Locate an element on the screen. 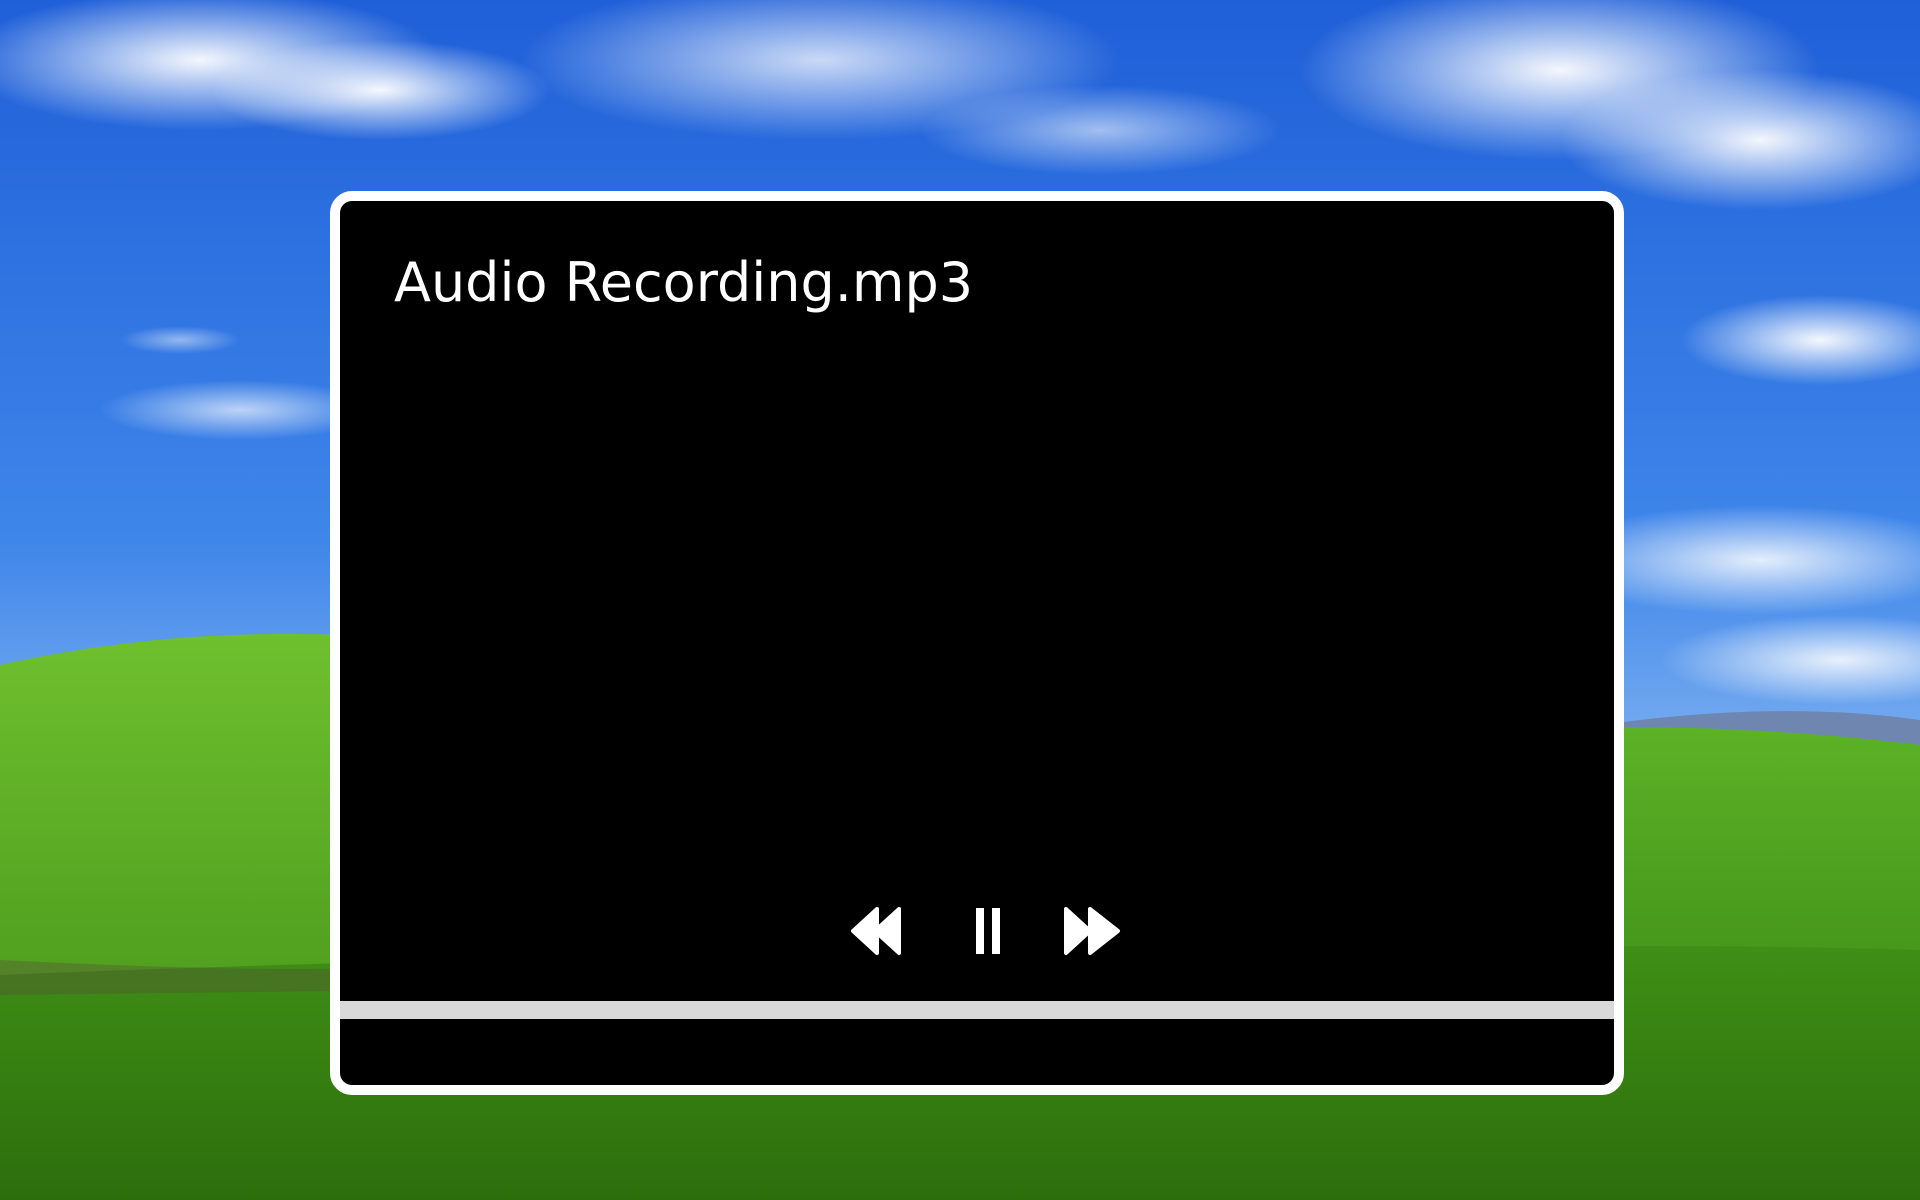 The width and height of the screenshot is (1920, 1200). pause-button is located at coordinates (988, 931).